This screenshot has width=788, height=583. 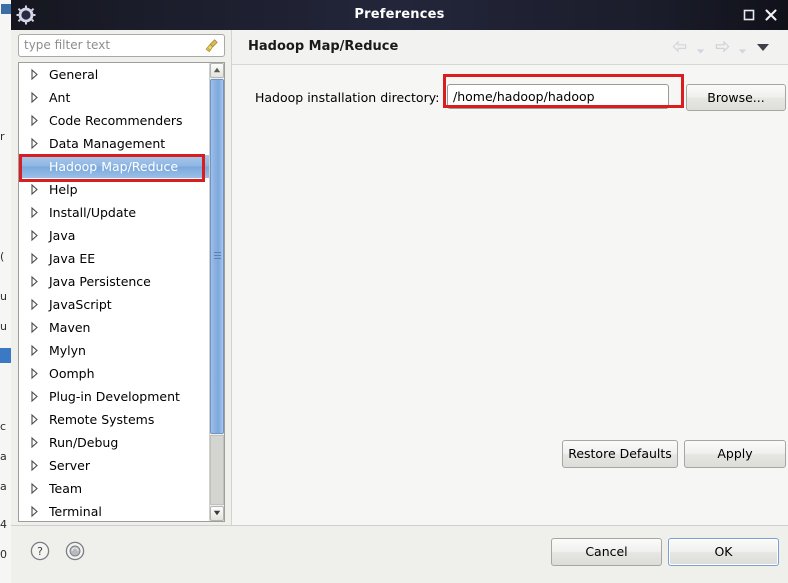 I want to click on install-directory-label: Hadoop installation directory:, so click(x=347, y=97).